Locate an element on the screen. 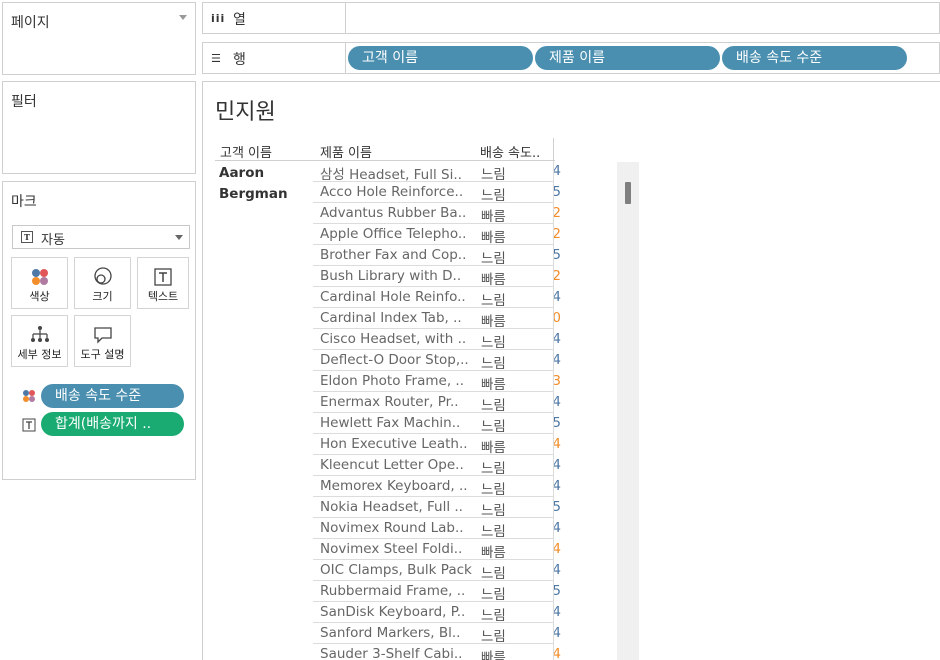 The image size is (940, 660). table-row: Eldon Photo Frame, .. 빠름 3 is located at coordinates (437, 382).